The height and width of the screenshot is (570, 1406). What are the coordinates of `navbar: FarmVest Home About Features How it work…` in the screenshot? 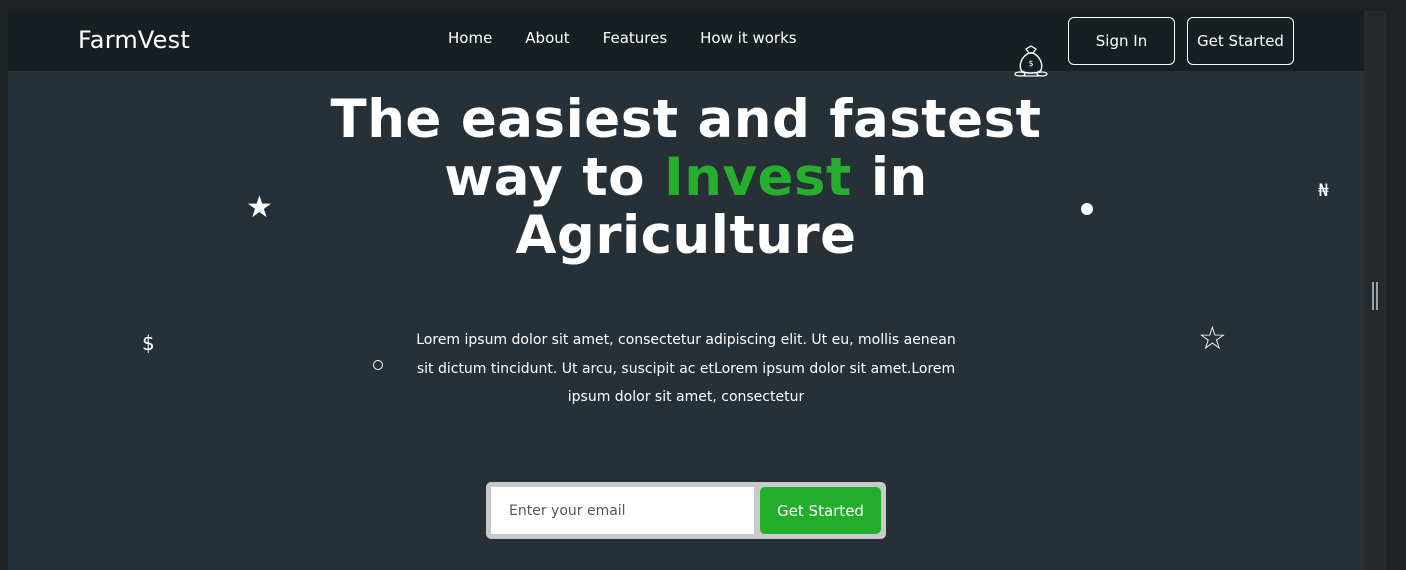 It's located at (686, 41).